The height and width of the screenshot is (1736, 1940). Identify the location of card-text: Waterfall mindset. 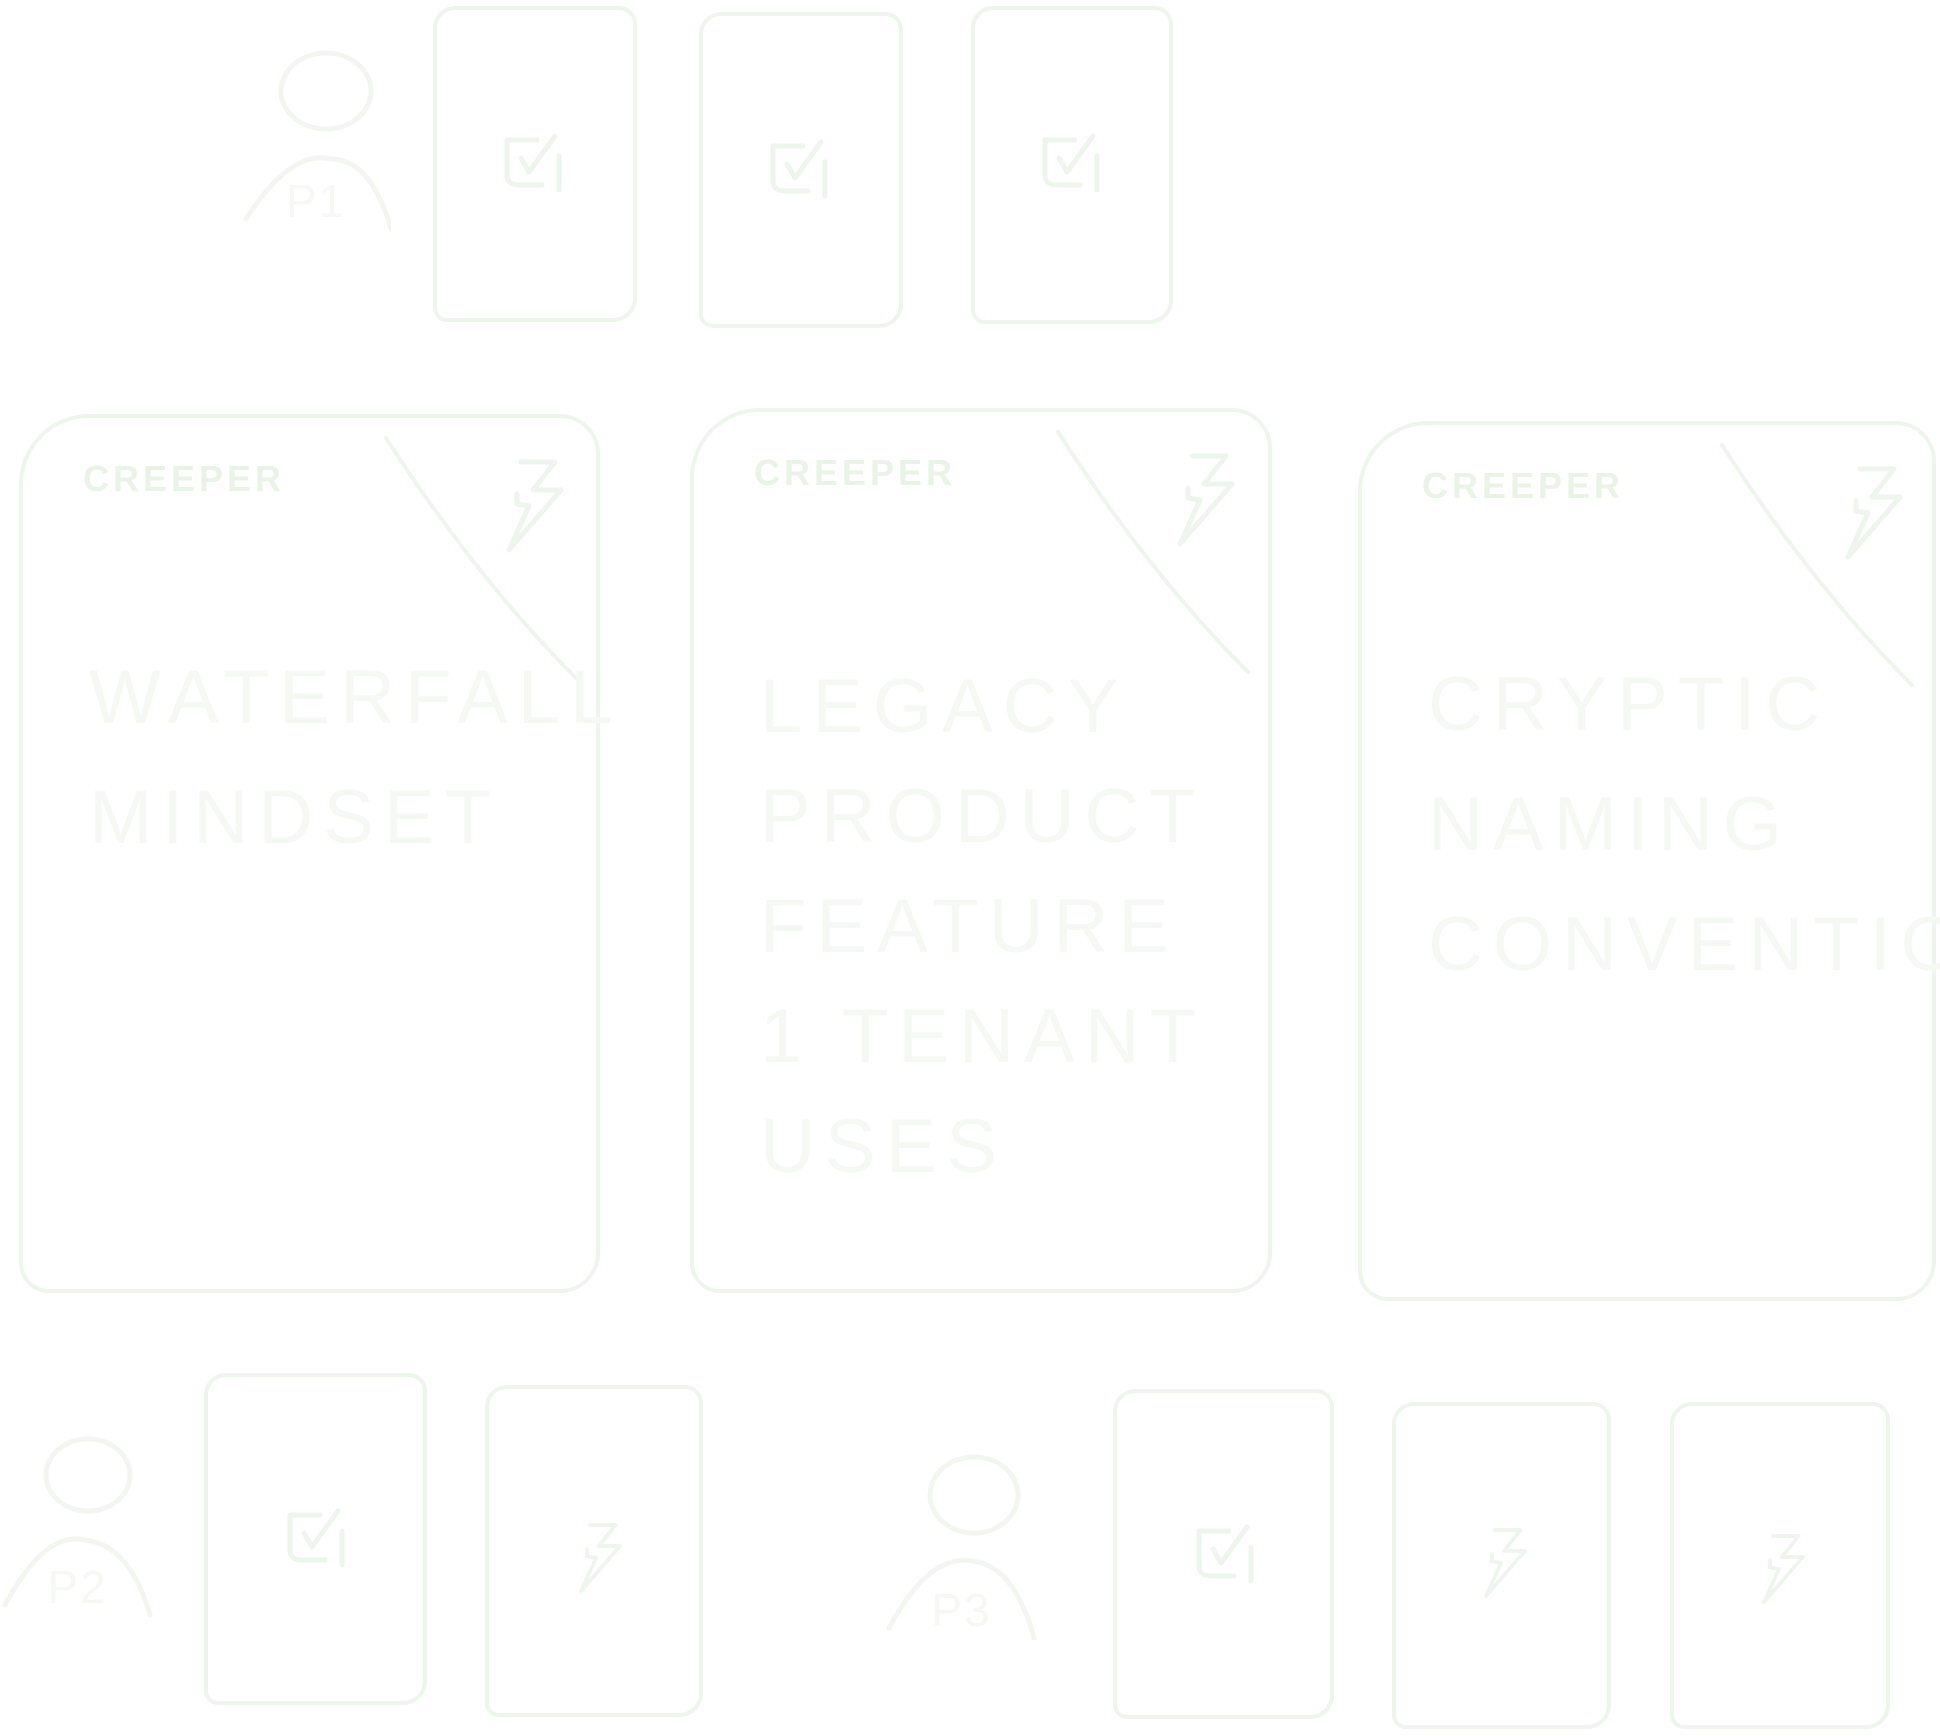
(354, 757).